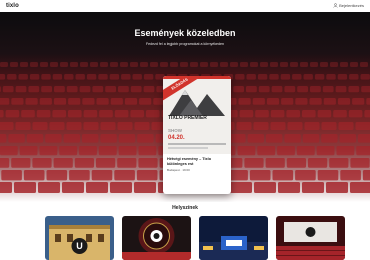  What do you see at coordinates (178, 170) in the screenshot?
I see `event-meta: Budapest · 19:00` at bounding box center [178, 170].